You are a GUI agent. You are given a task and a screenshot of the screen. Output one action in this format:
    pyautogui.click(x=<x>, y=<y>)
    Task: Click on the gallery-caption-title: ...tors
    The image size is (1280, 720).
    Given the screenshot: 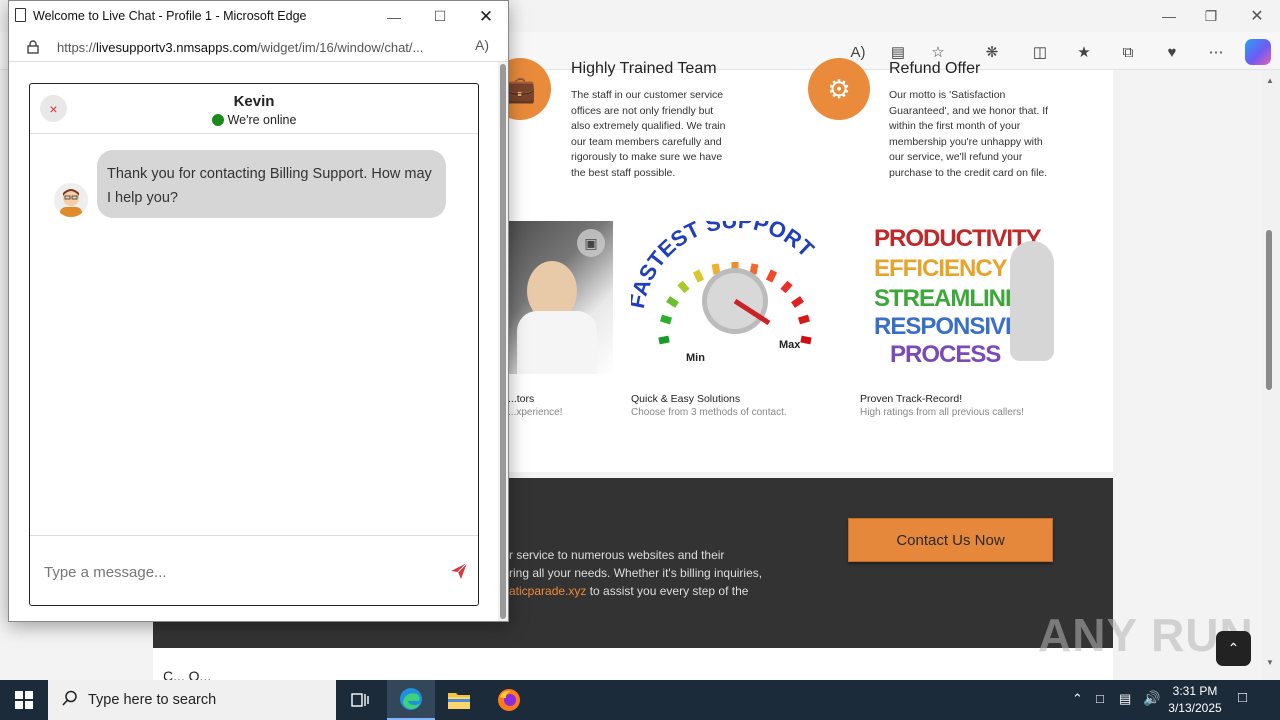 What is the action you would take?
    pyautogui.click(x=521, y=399)
    